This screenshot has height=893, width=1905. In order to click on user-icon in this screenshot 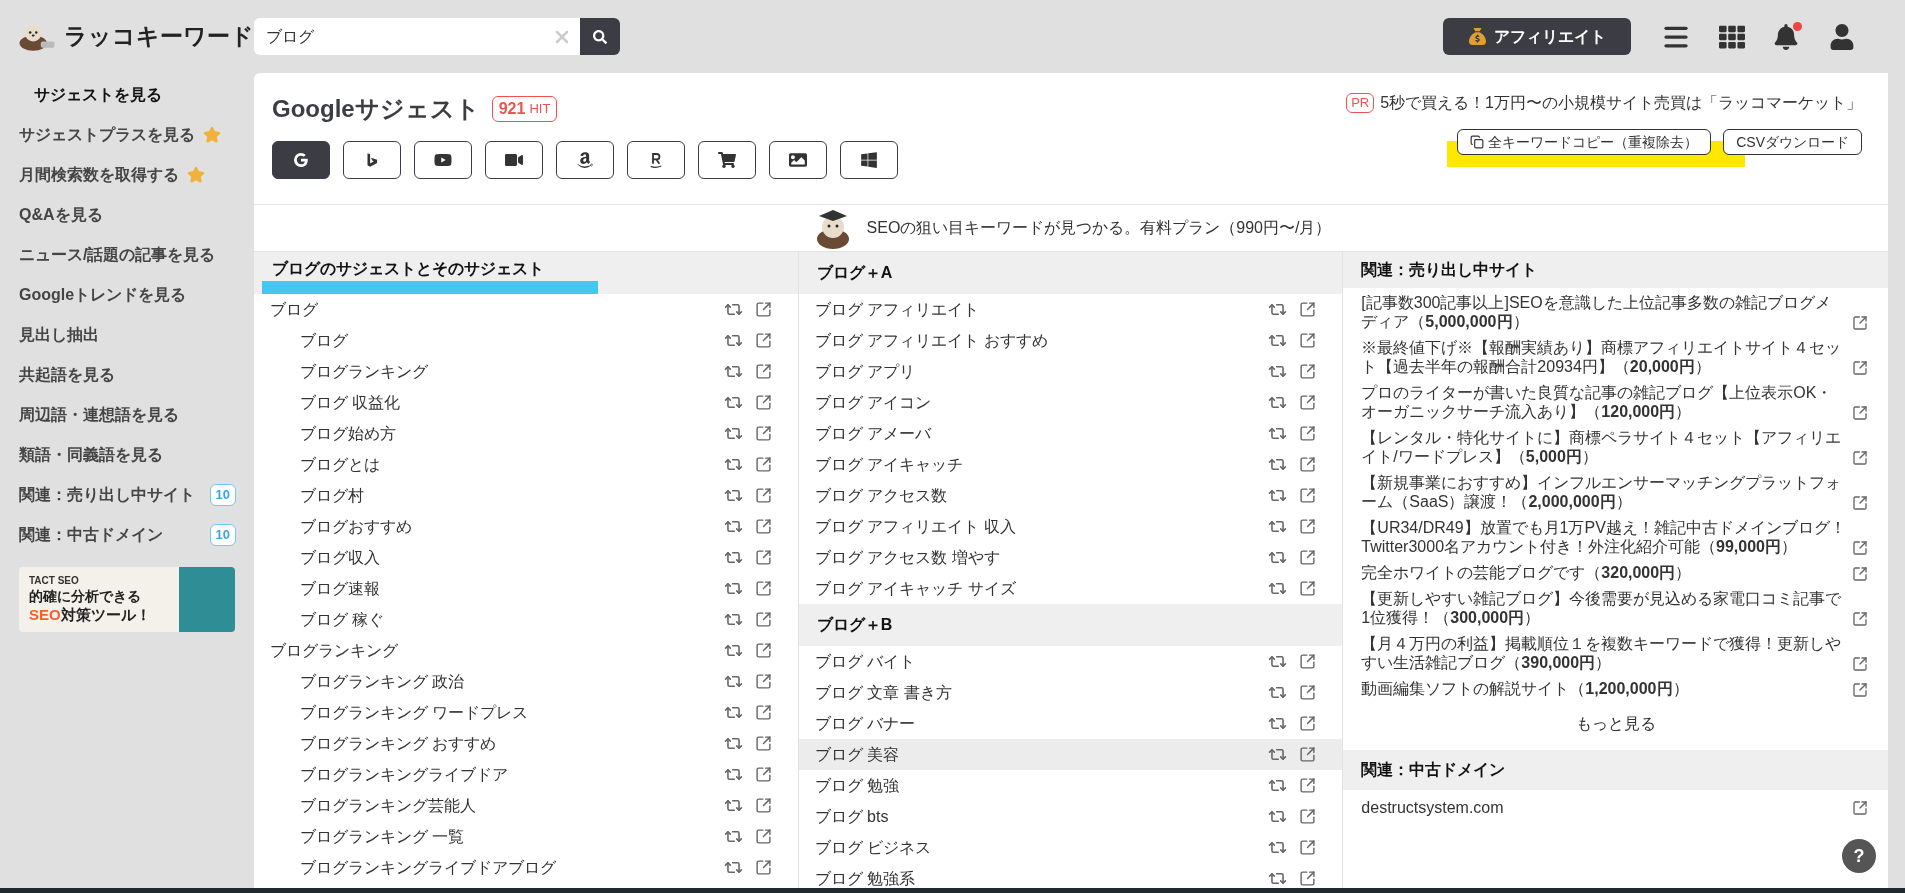, I will do `click(1842, 36)`.